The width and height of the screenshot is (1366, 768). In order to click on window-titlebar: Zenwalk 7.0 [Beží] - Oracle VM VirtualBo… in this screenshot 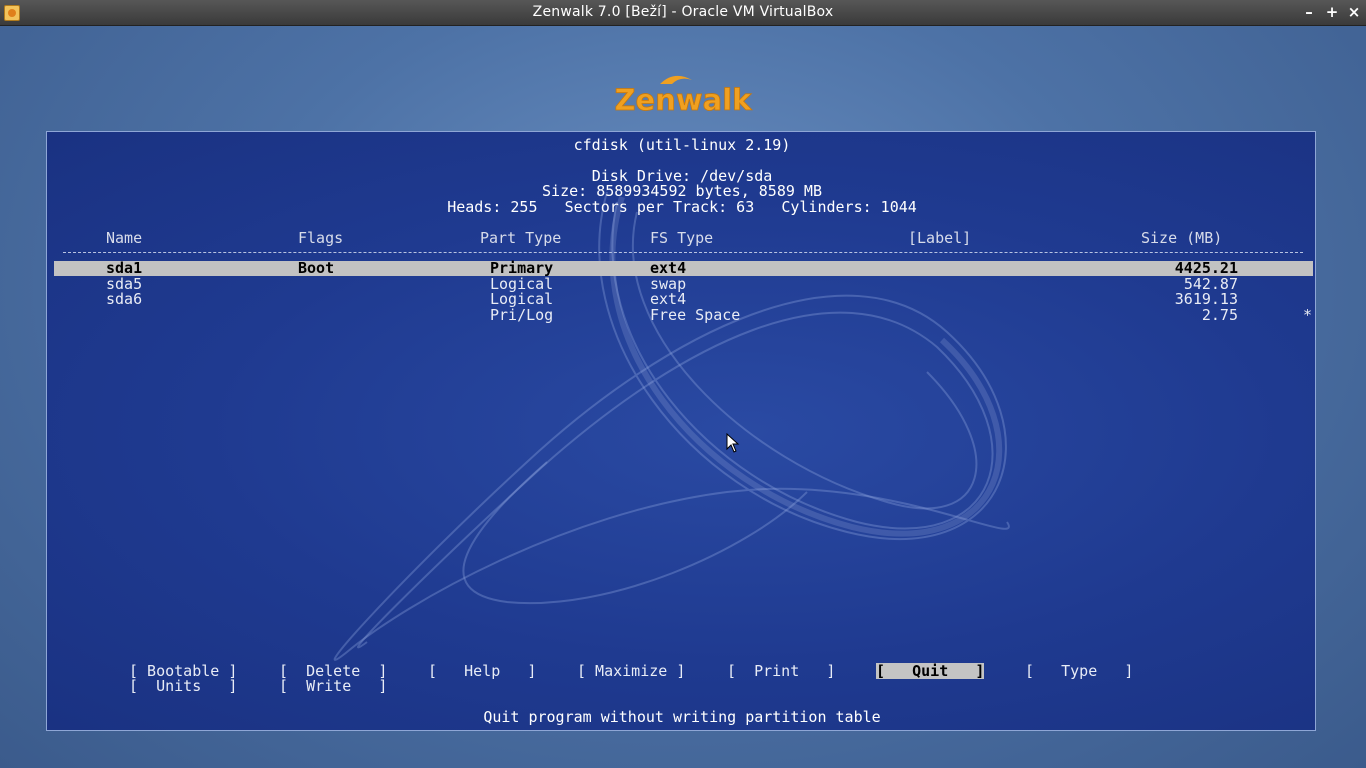, I will do `click(683, 13)`.